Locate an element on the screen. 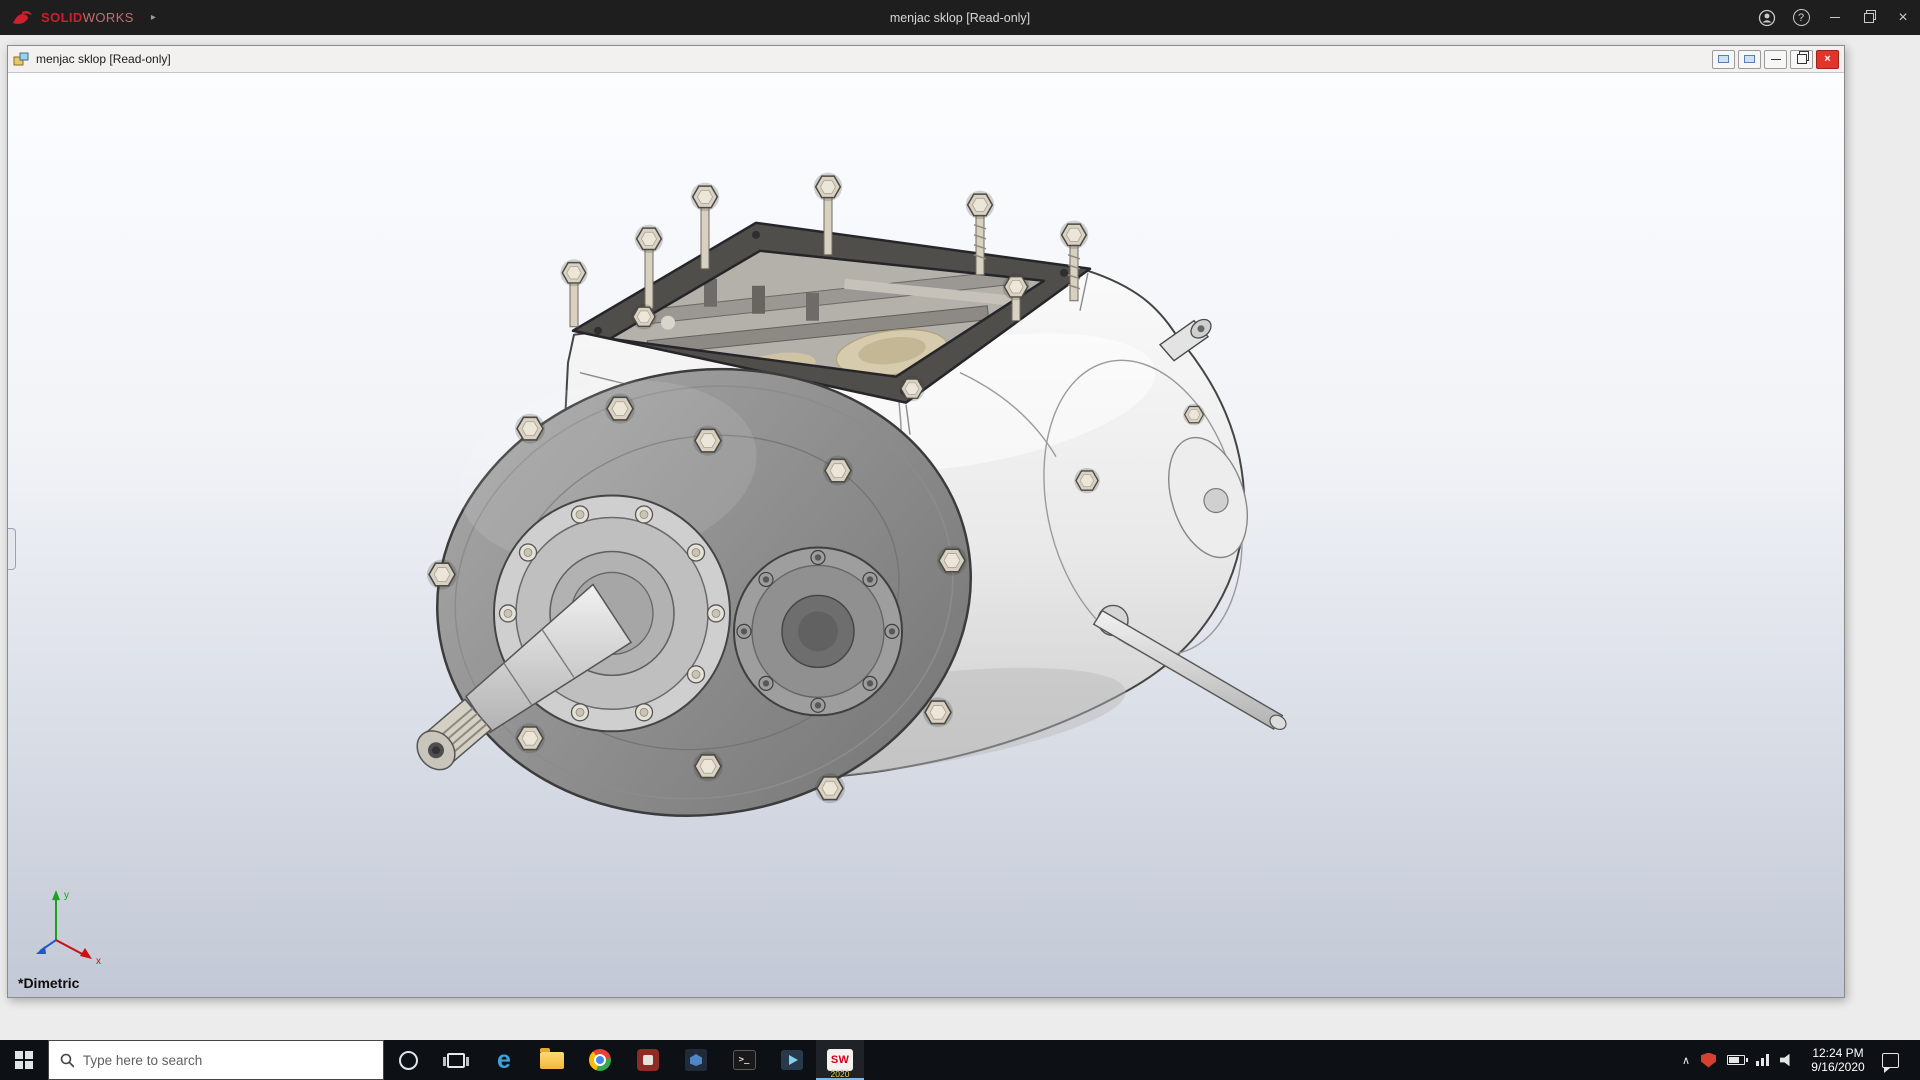  app-close-button: × is located at coordinates (1903, 17).